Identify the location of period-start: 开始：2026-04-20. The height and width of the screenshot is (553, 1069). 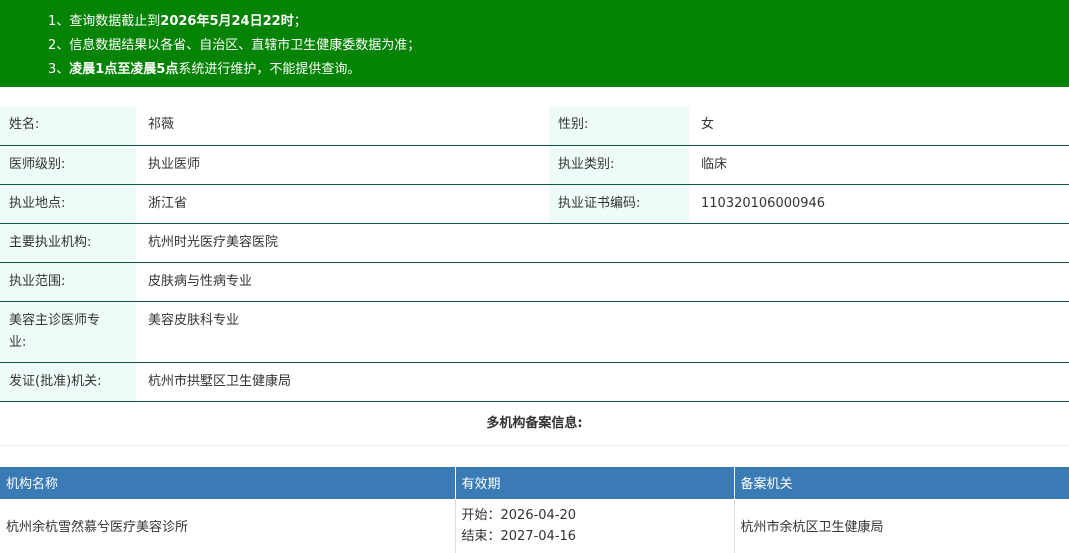
(519, 515).